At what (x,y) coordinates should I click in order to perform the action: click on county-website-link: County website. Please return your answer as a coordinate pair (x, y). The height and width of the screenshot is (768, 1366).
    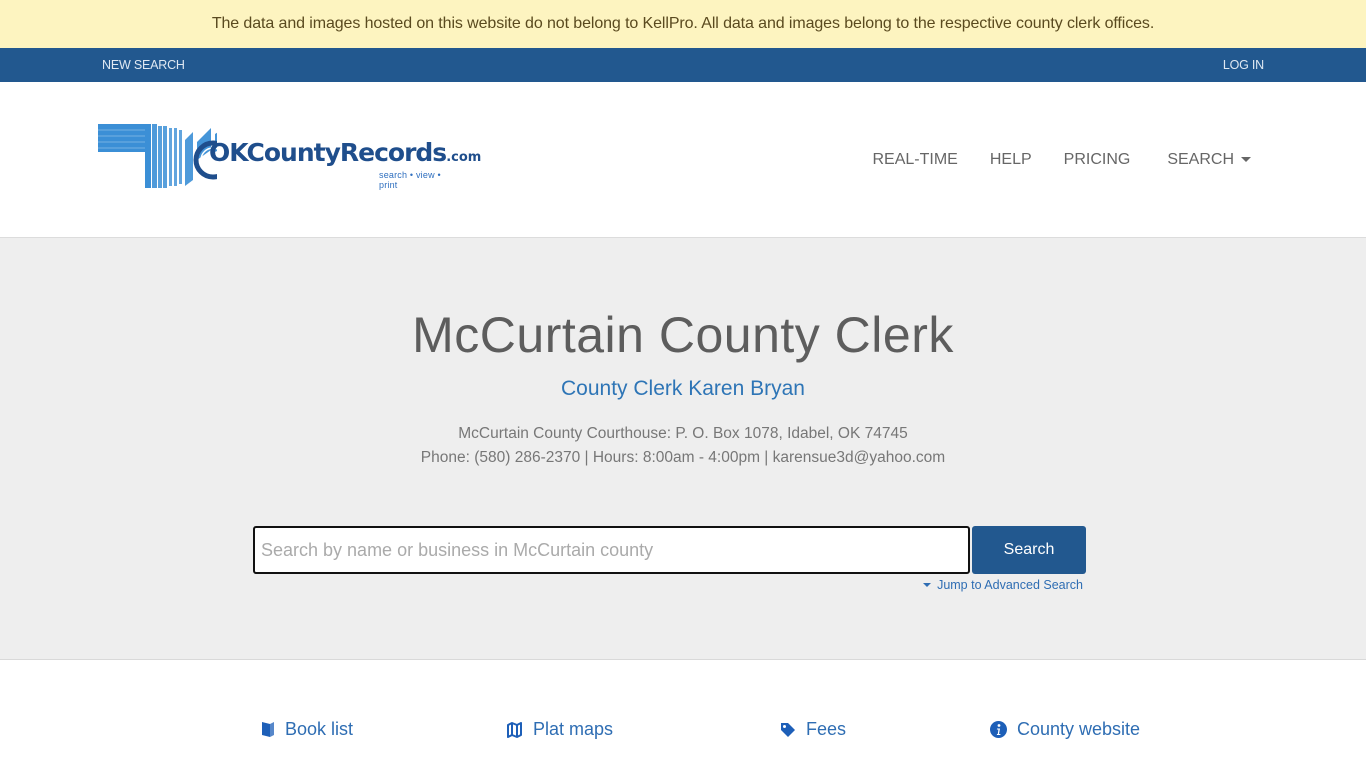
    Looking at the image, I should click on (1065, 729).